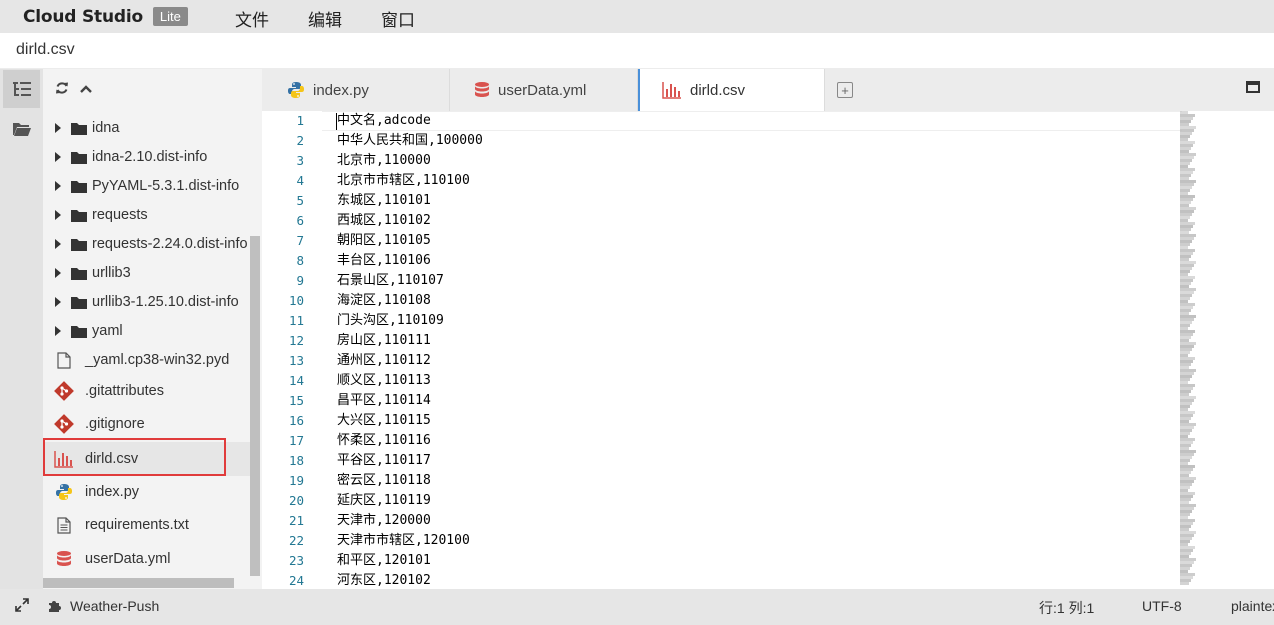 The image size is (1274, 625). Describe the element at coordinates (86, 90) in the screenshot. I see `collapse-up-icon` at that location.